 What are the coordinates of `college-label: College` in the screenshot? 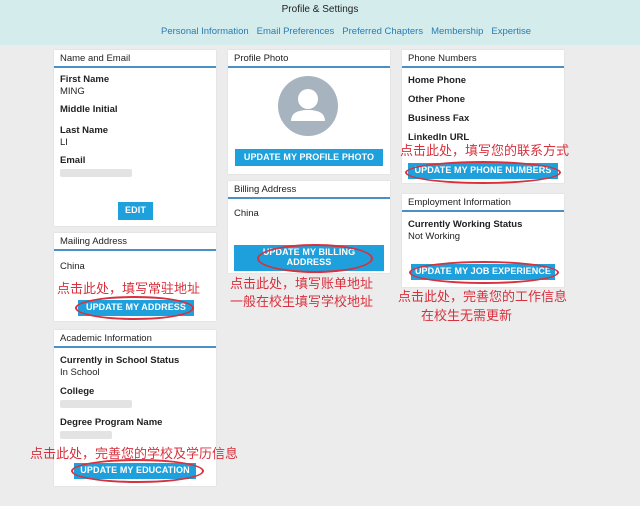 It's located at (77, 391).